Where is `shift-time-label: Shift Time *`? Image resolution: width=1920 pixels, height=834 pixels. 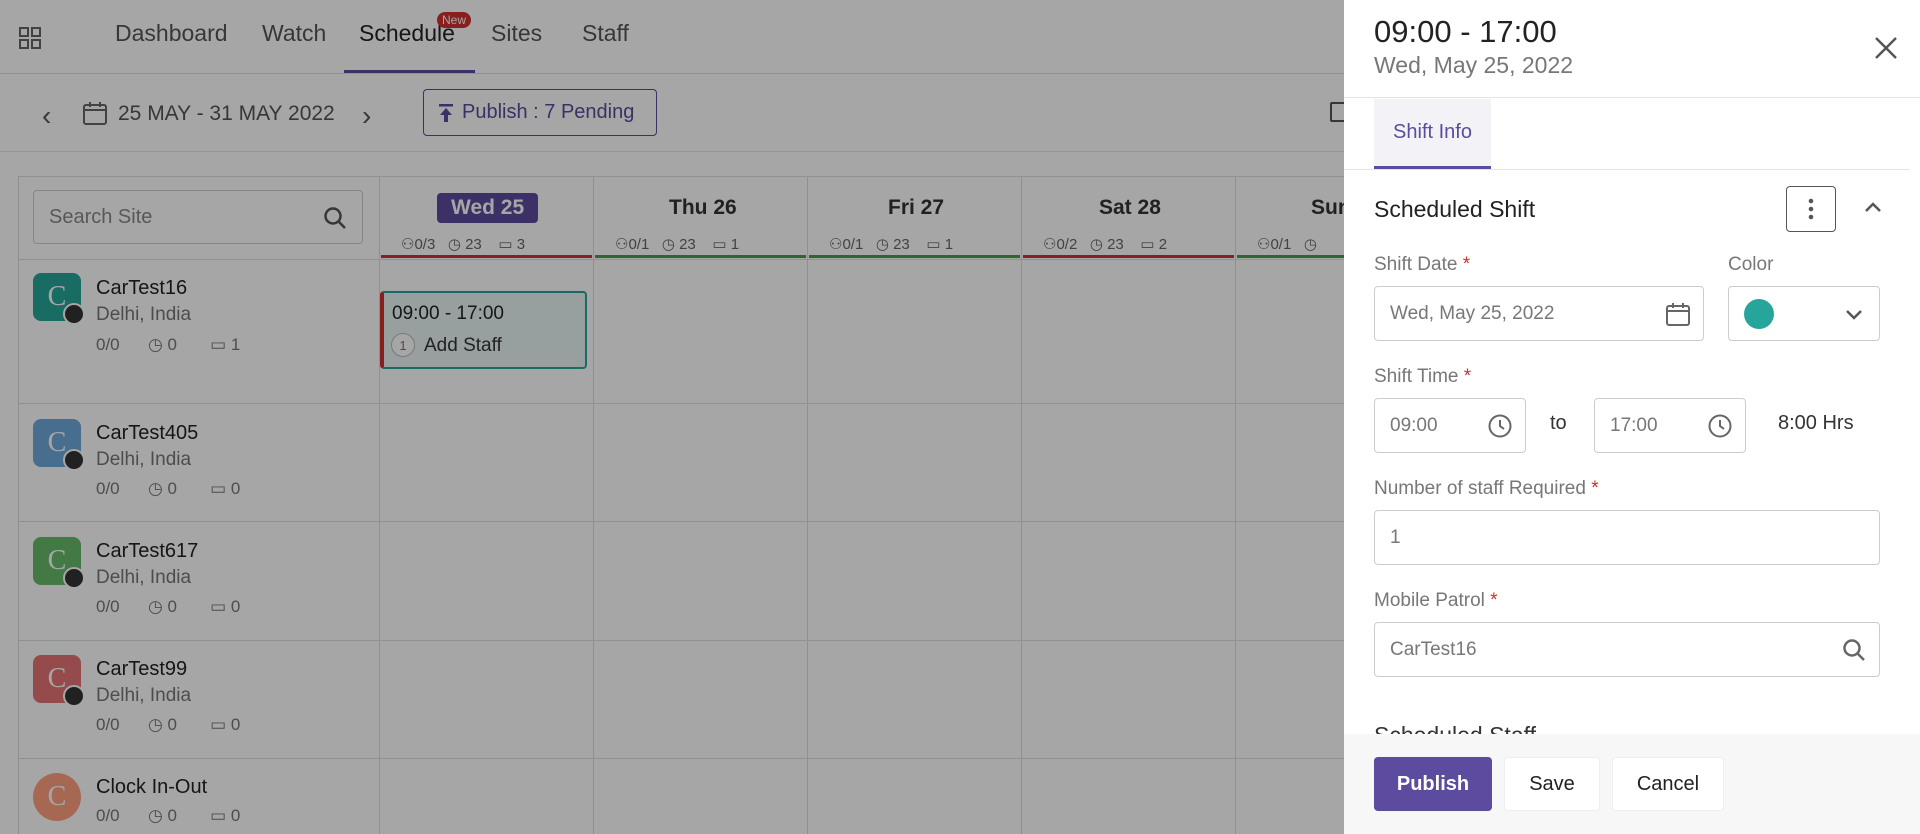
shift-time-label: Shift Time * is located at coordinates (1423, 376).